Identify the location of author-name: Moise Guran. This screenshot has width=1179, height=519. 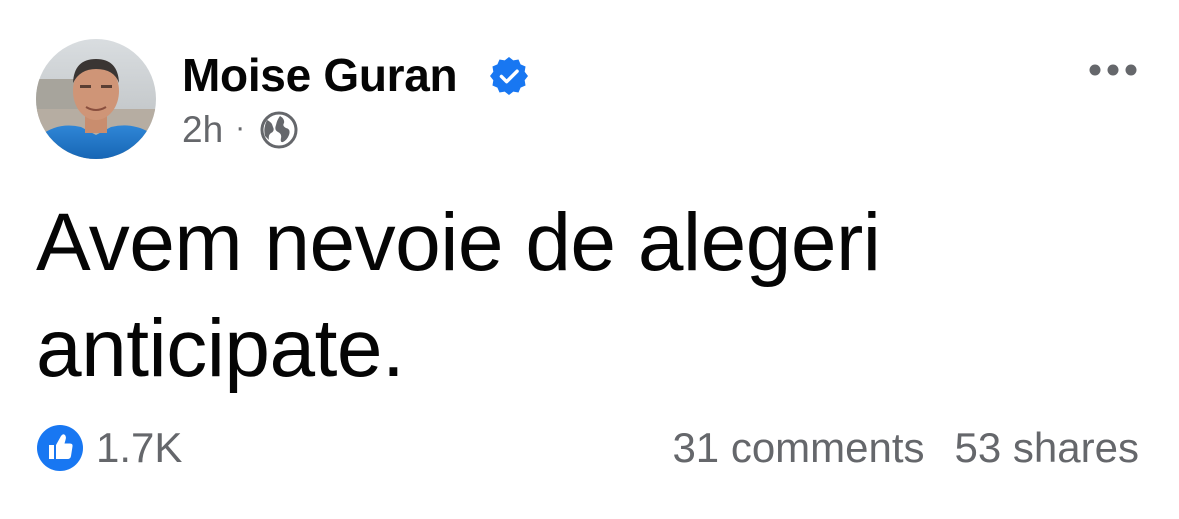
(320, 75).